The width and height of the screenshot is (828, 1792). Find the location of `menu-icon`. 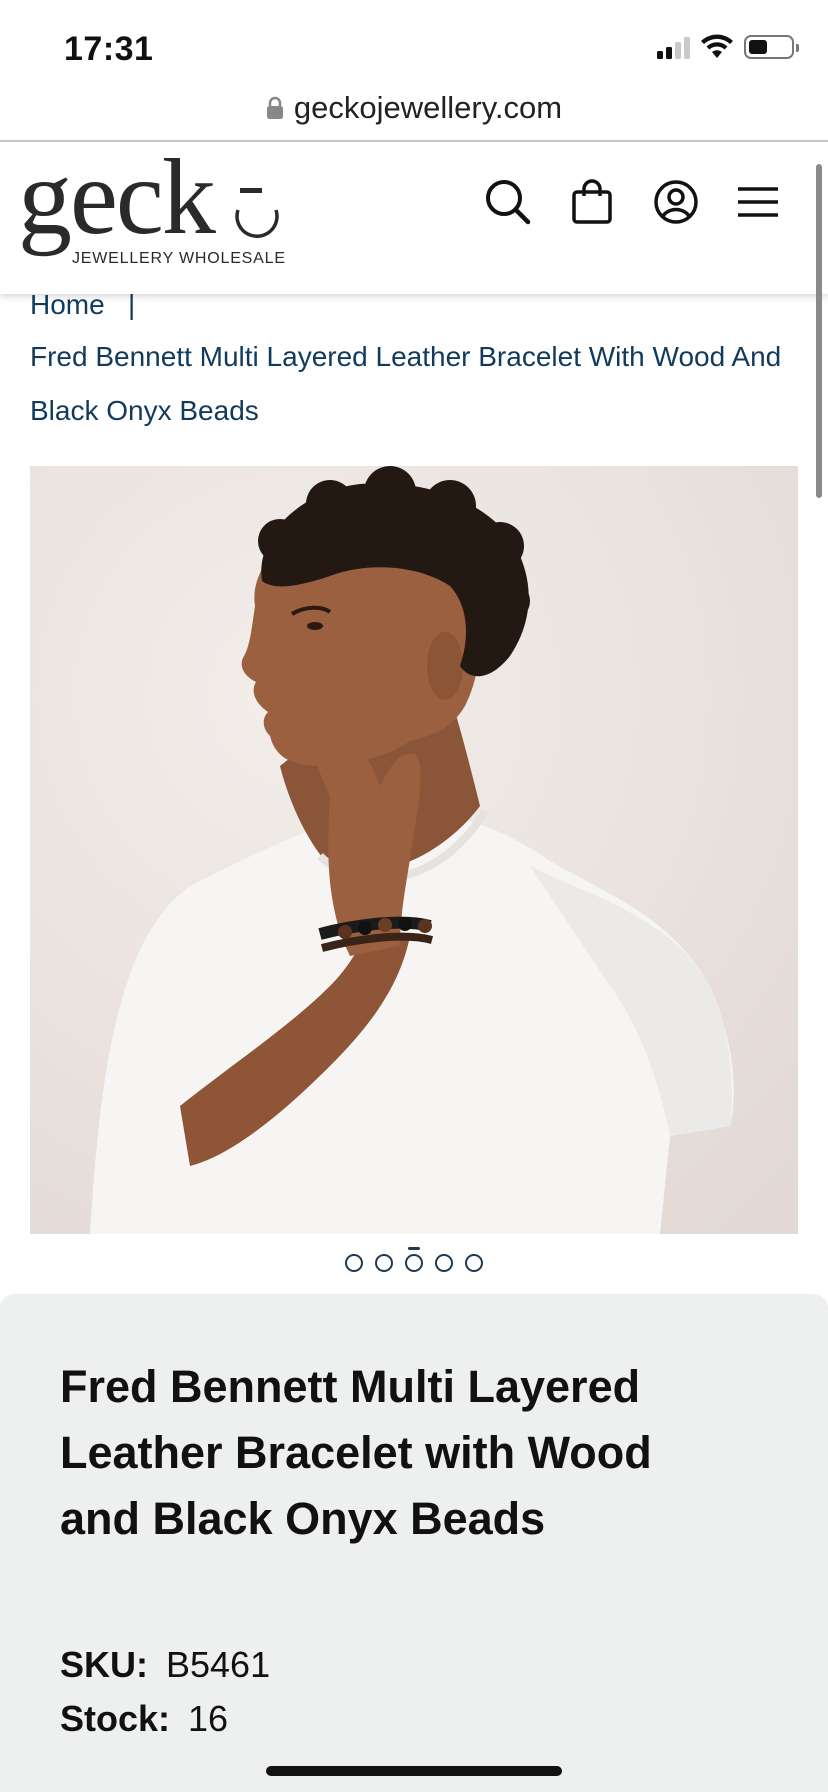

menu-icon is located at coordinates (758, 202).